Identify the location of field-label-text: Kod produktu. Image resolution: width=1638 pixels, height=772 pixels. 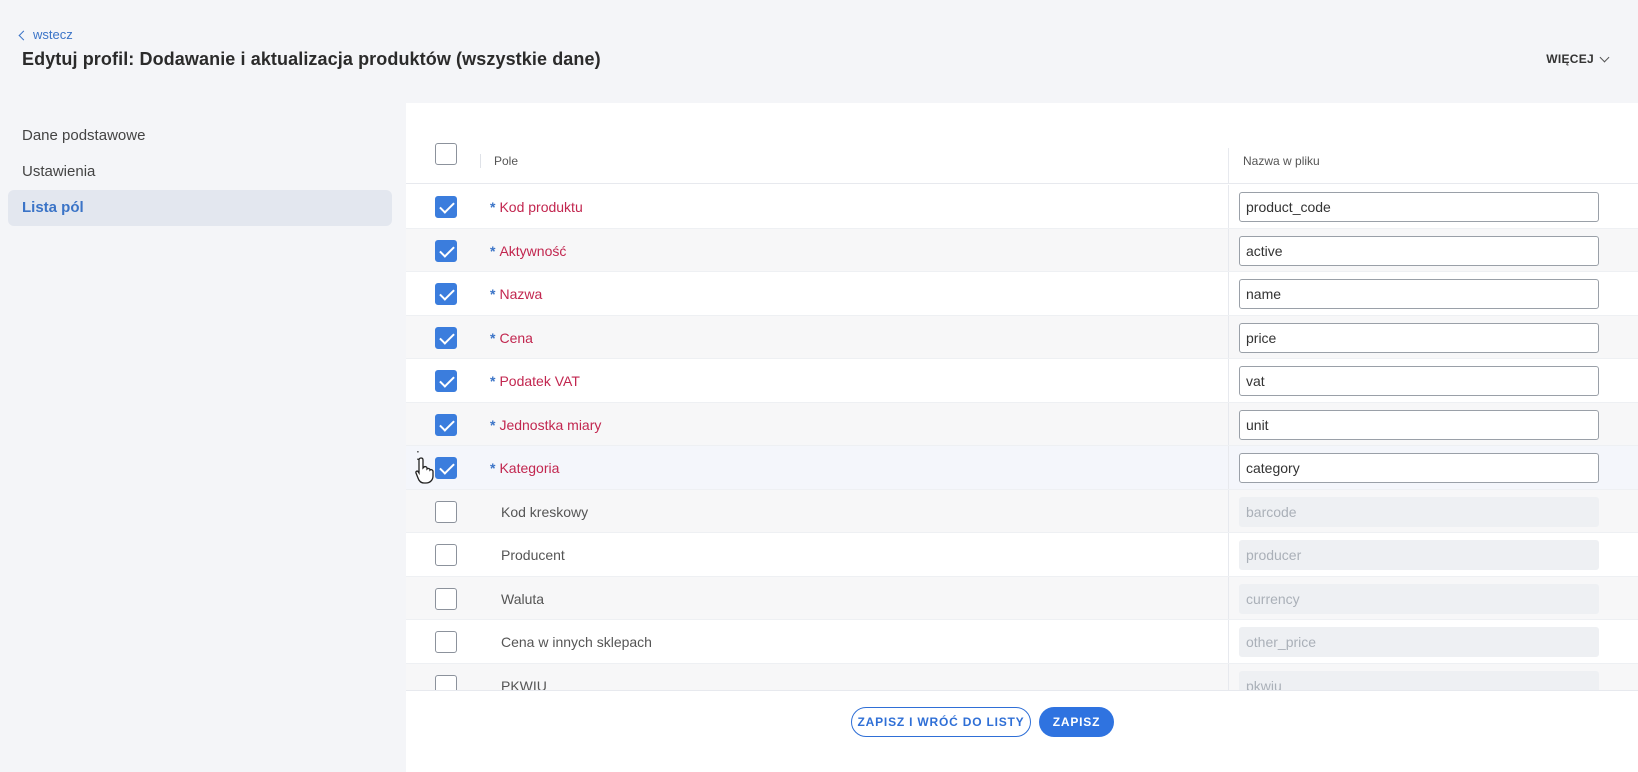
(541, 207).